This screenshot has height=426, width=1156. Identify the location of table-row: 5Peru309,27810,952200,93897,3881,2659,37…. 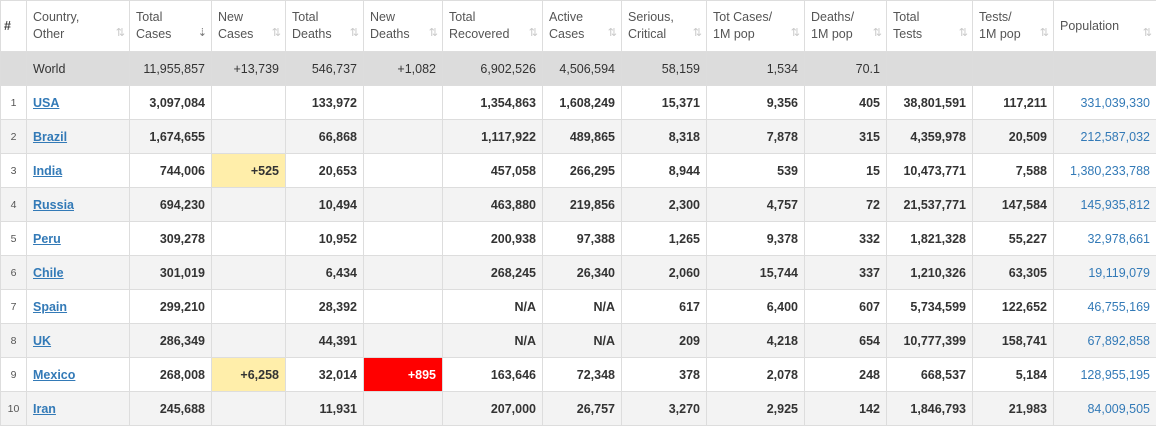
(578, 239).